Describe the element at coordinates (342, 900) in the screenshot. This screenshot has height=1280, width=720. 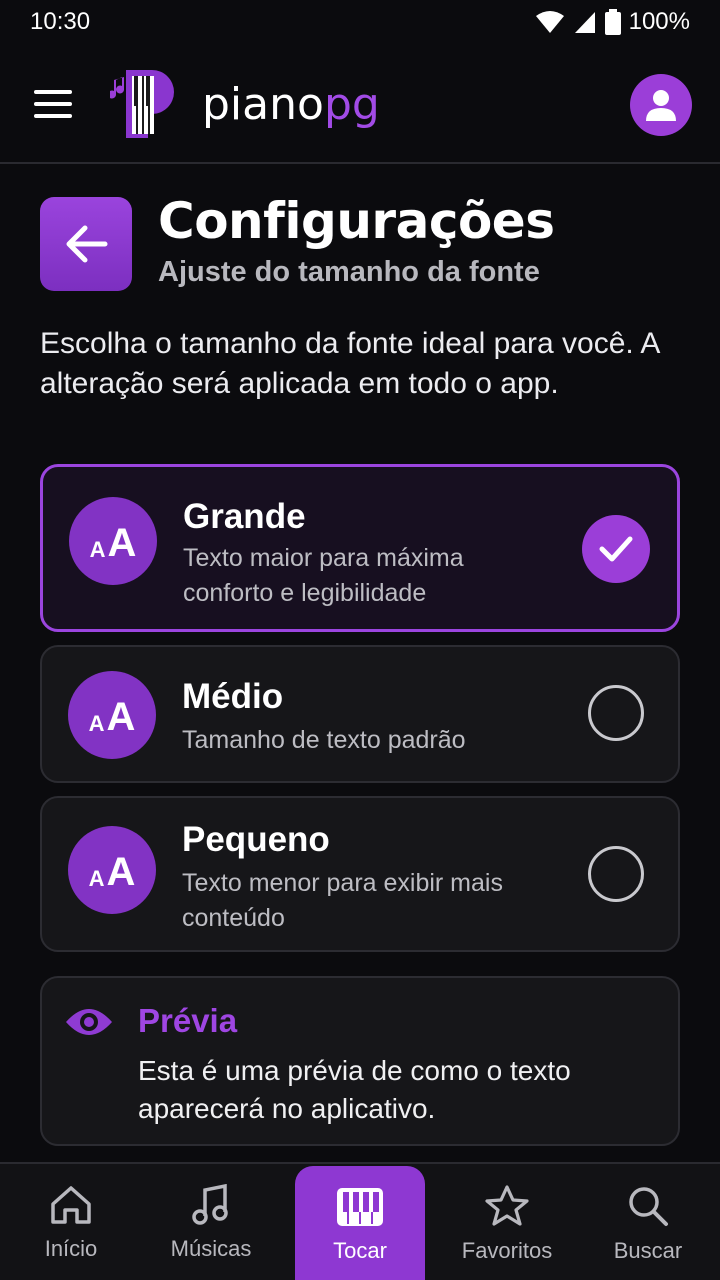
I see `option-description: Texto menor para exibir mais conteúdo` at that location.